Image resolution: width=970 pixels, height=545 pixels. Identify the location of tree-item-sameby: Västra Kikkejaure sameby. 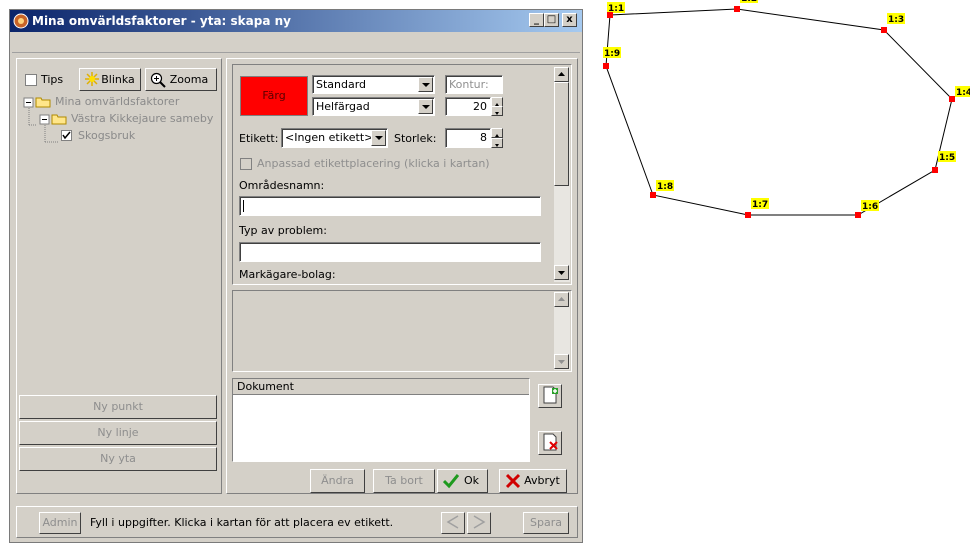
(142, 118).